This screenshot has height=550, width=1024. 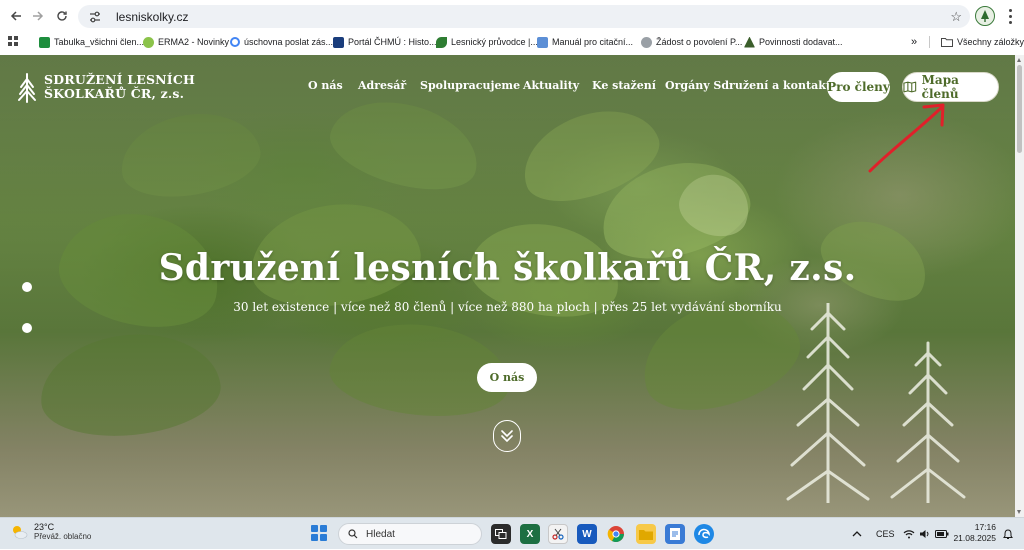 I want to click on annotation-arrow, so click(x=906, y=138).